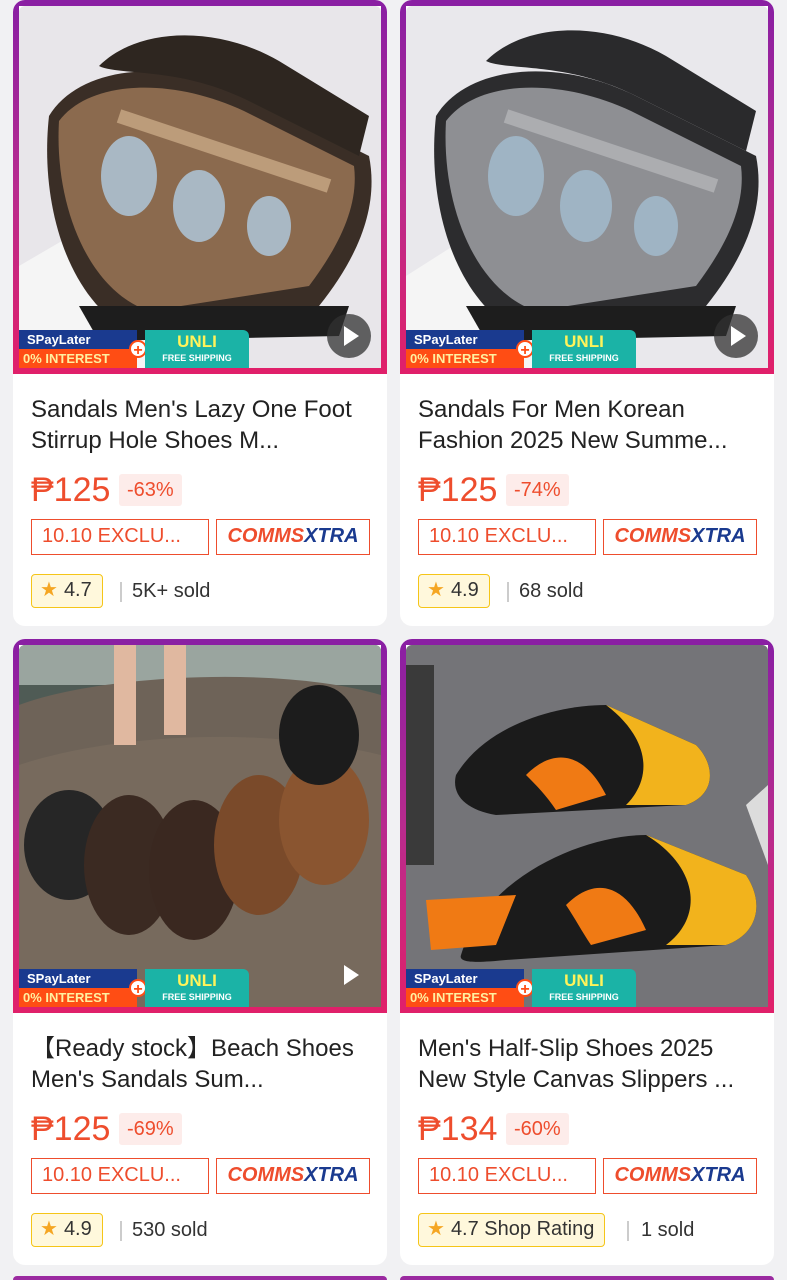  I want to click on rating-value: 4.7 Shop Rating, so click(522, 1229).